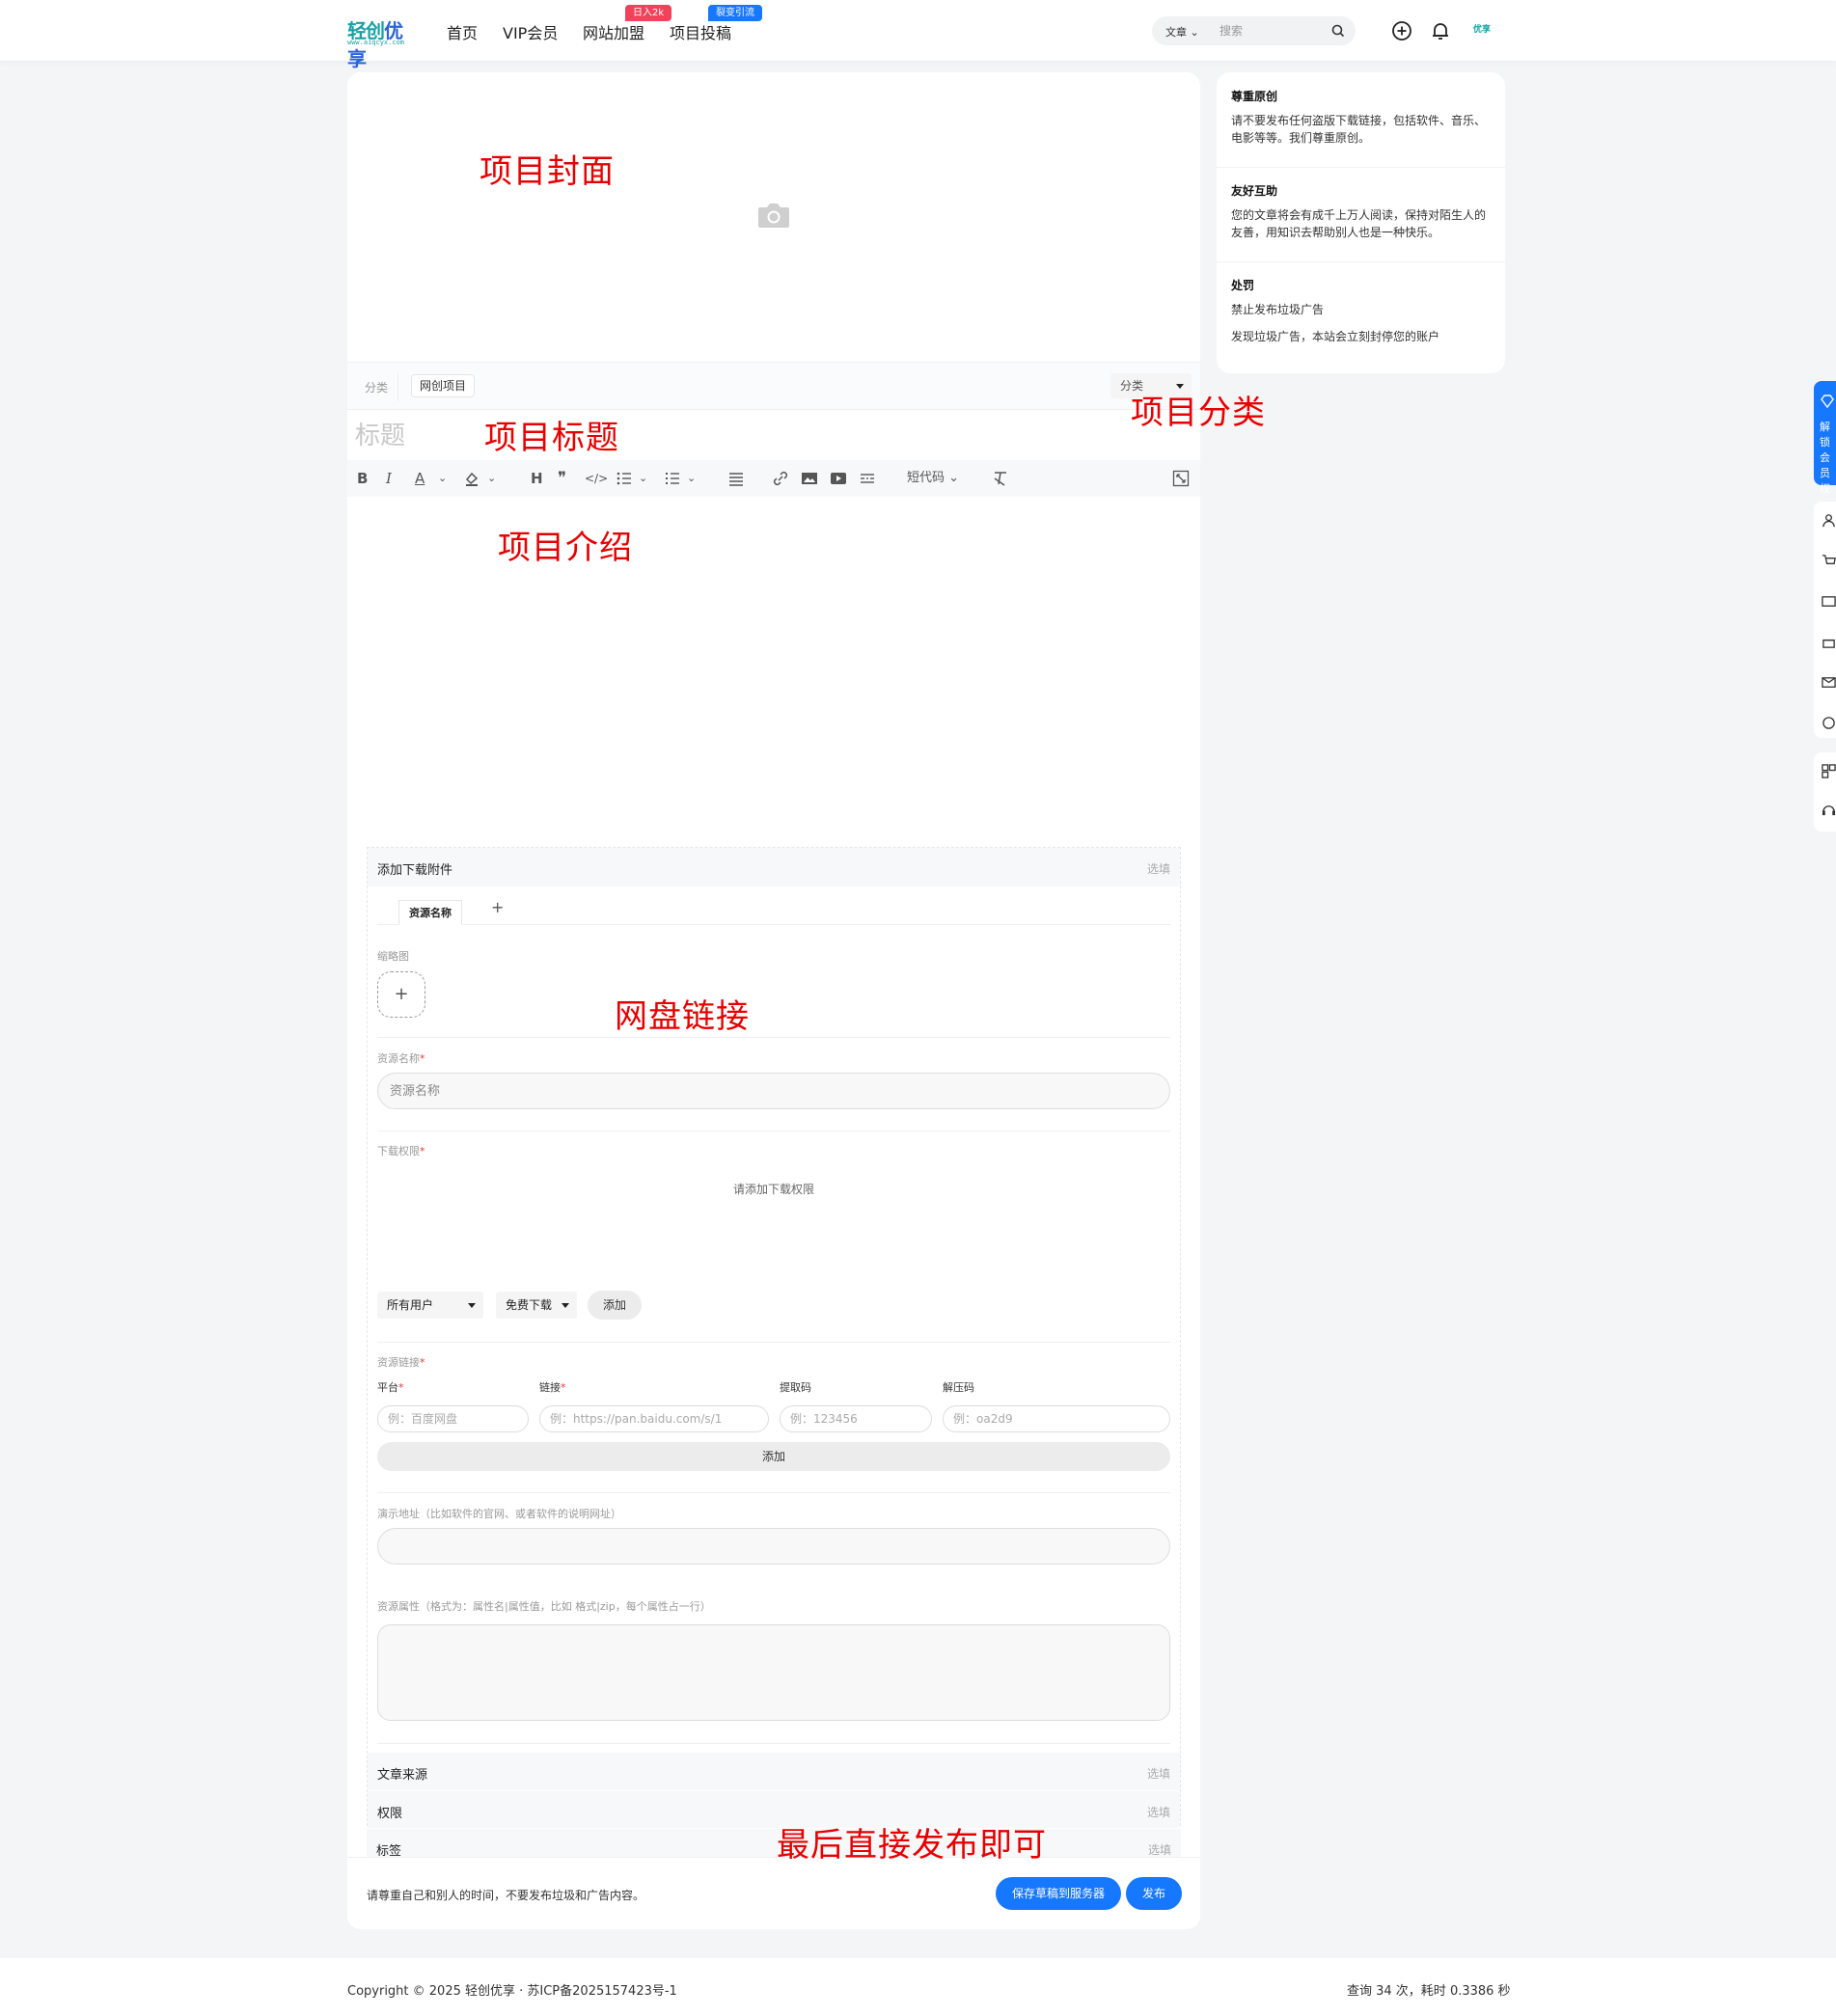  I want to click on caret-down-icon, so click(472, 1305).